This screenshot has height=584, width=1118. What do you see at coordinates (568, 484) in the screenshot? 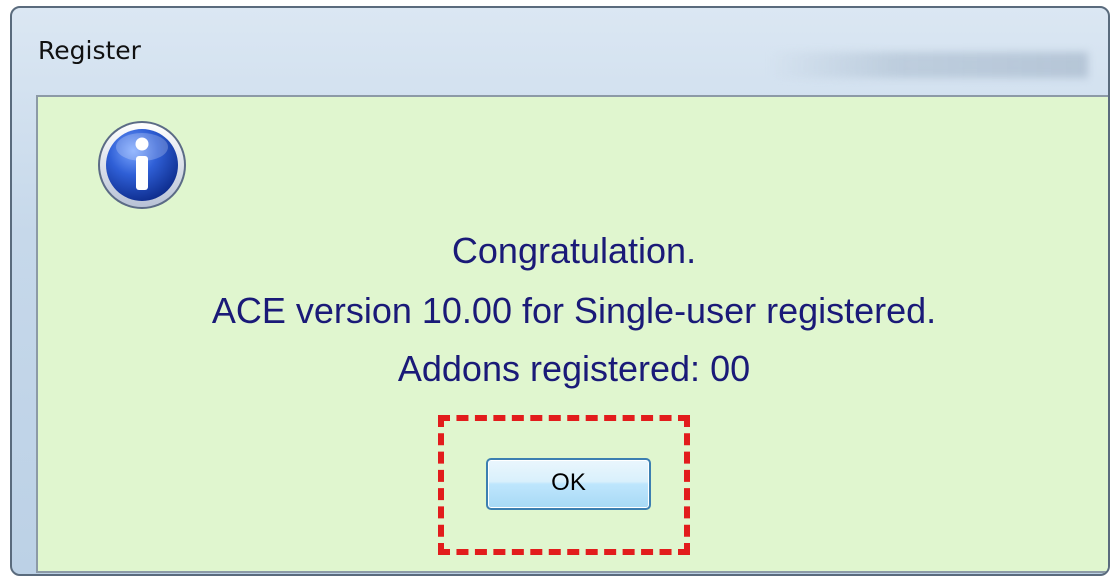
I see `ok-button: OK` at bounding box center [568, 484].